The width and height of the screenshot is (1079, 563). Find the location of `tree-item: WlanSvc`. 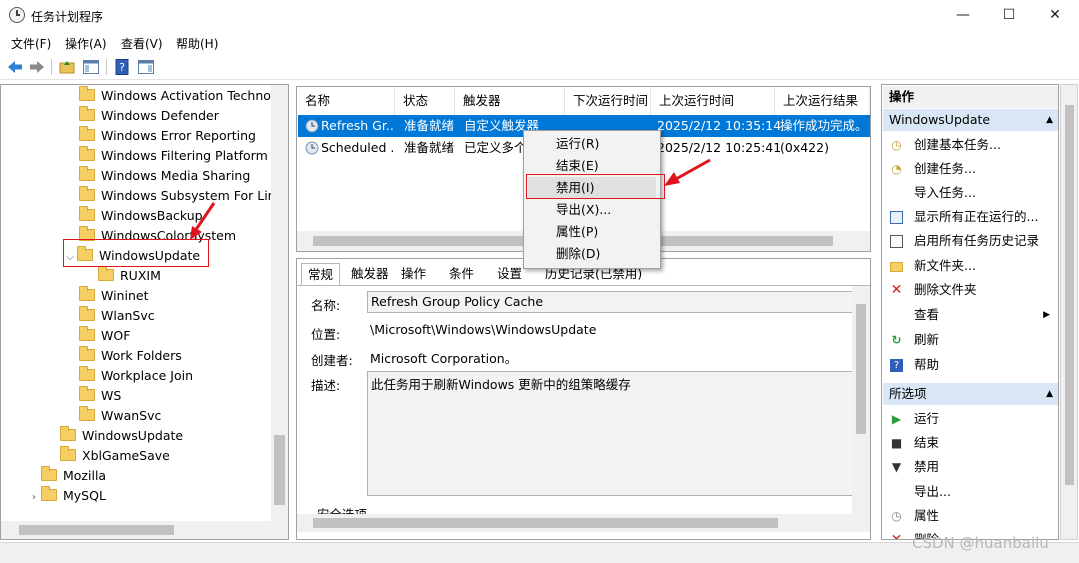

tree-item: WlanSvc is located at coordinates (117, 316).